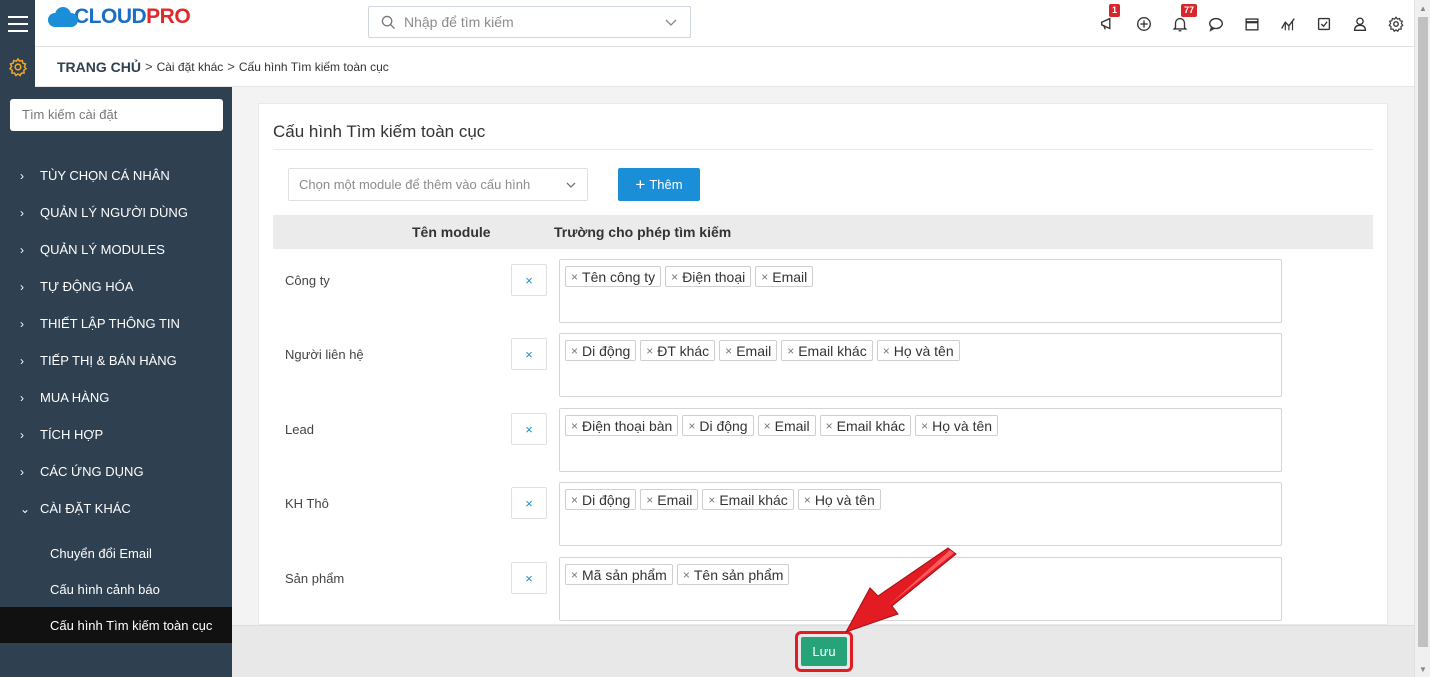 This screenshot has height=677, width=1430. Describe the element at coordinates (1144, 23) in the screenshot. I see `add-circle-icon` at that location.